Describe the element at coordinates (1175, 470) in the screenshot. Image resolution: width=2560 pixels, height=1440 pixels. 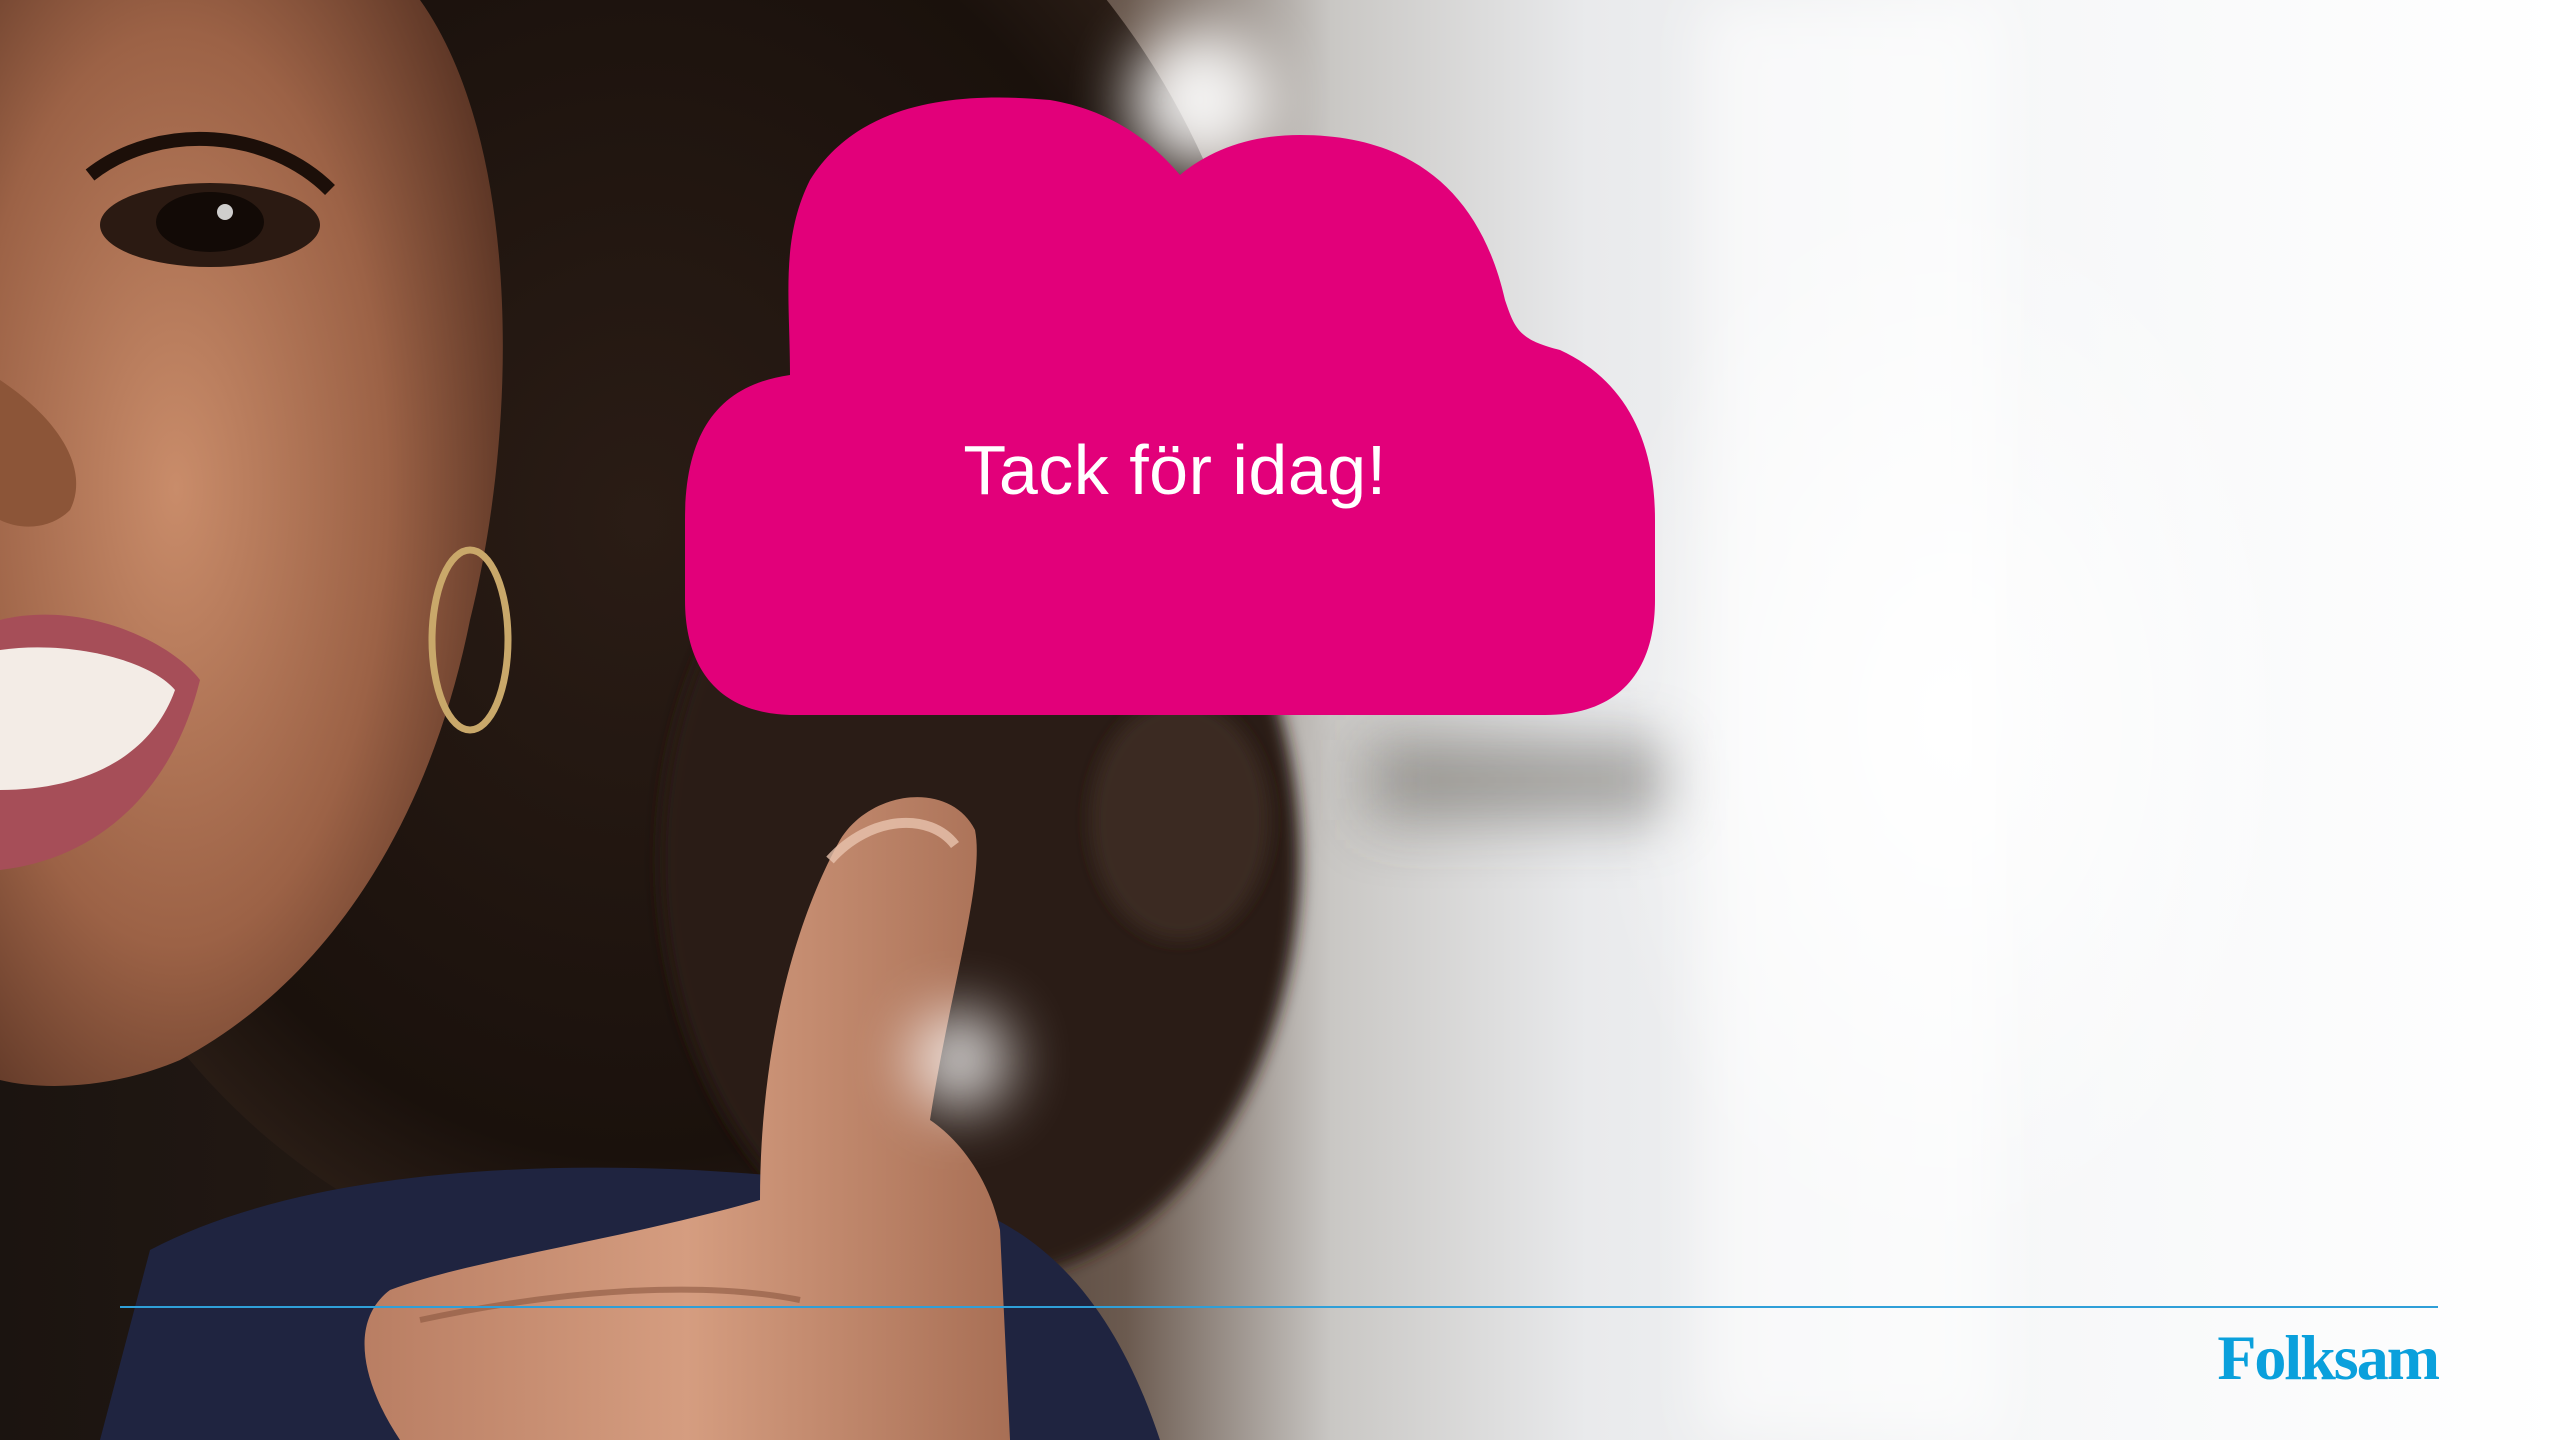
I see `slide-message: Tack för idag!` at that location.